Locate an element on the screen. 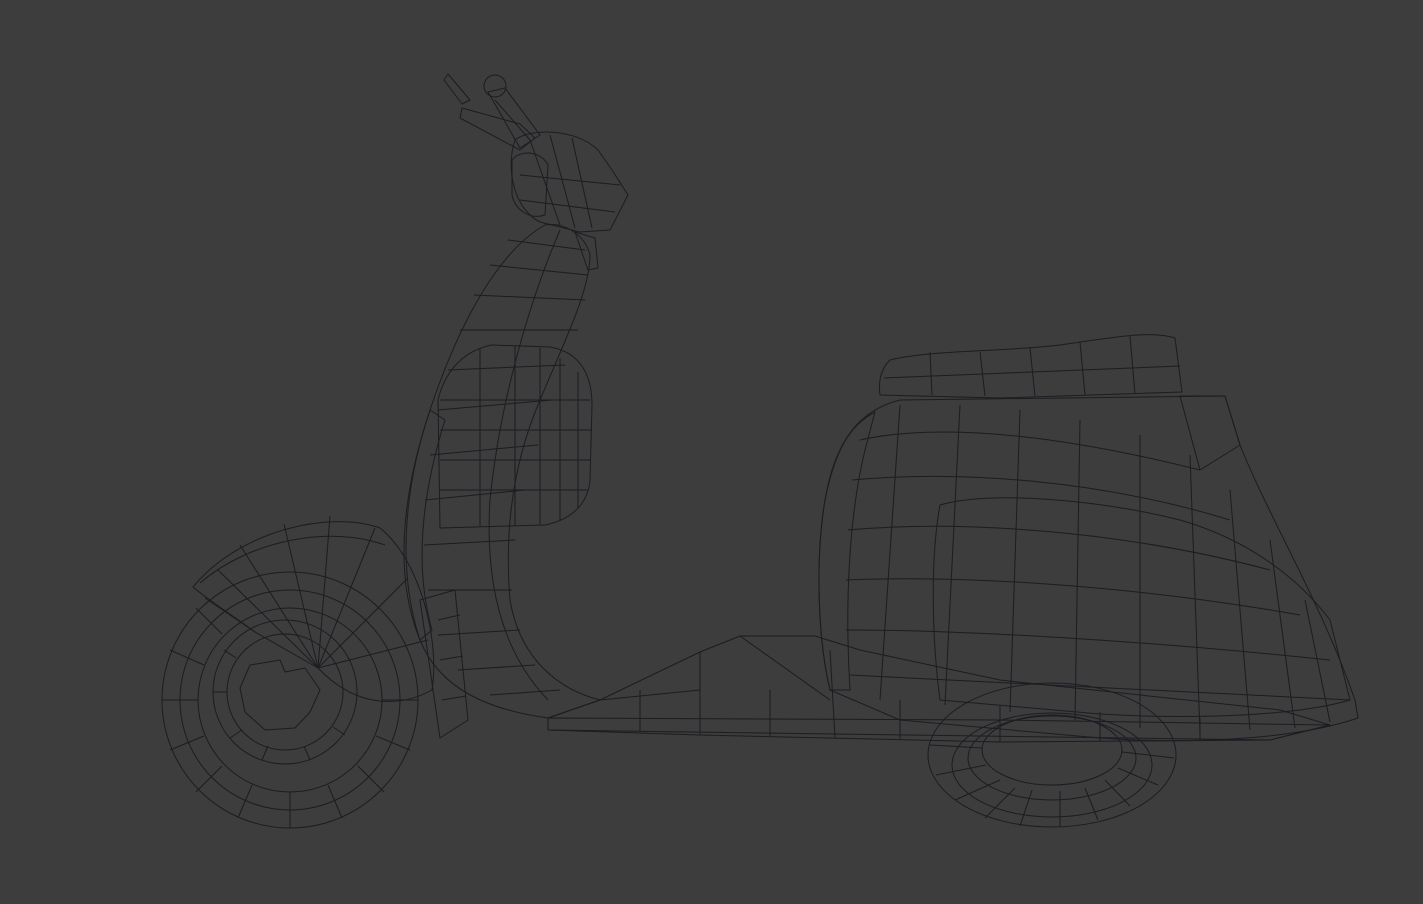 This screenshot has width=1423, height=904. headset is located at coordinates (569, 201).